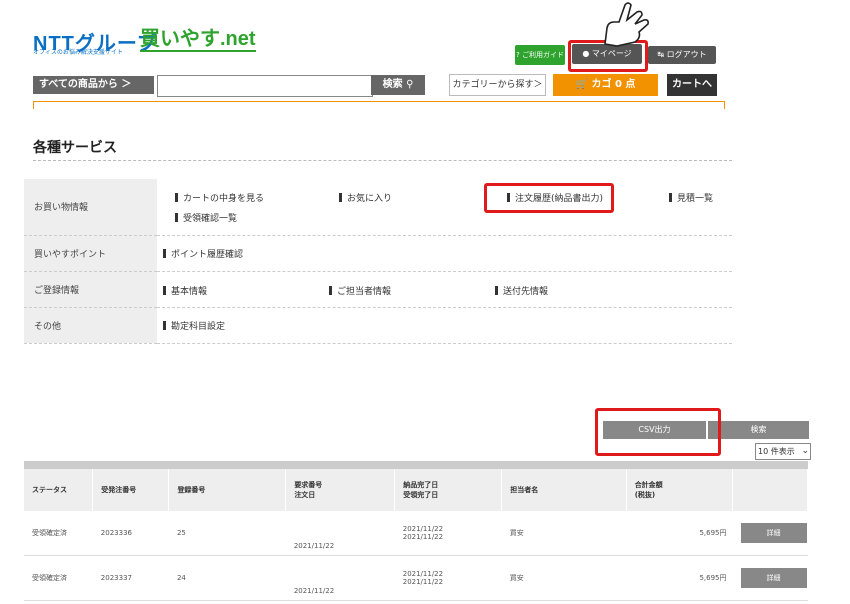 The width and height of the screenshot is (850, 604). Describe the element at coordinates (198, 40) in the screenshot. I see `site-logo: 買いやす.net` at that location.